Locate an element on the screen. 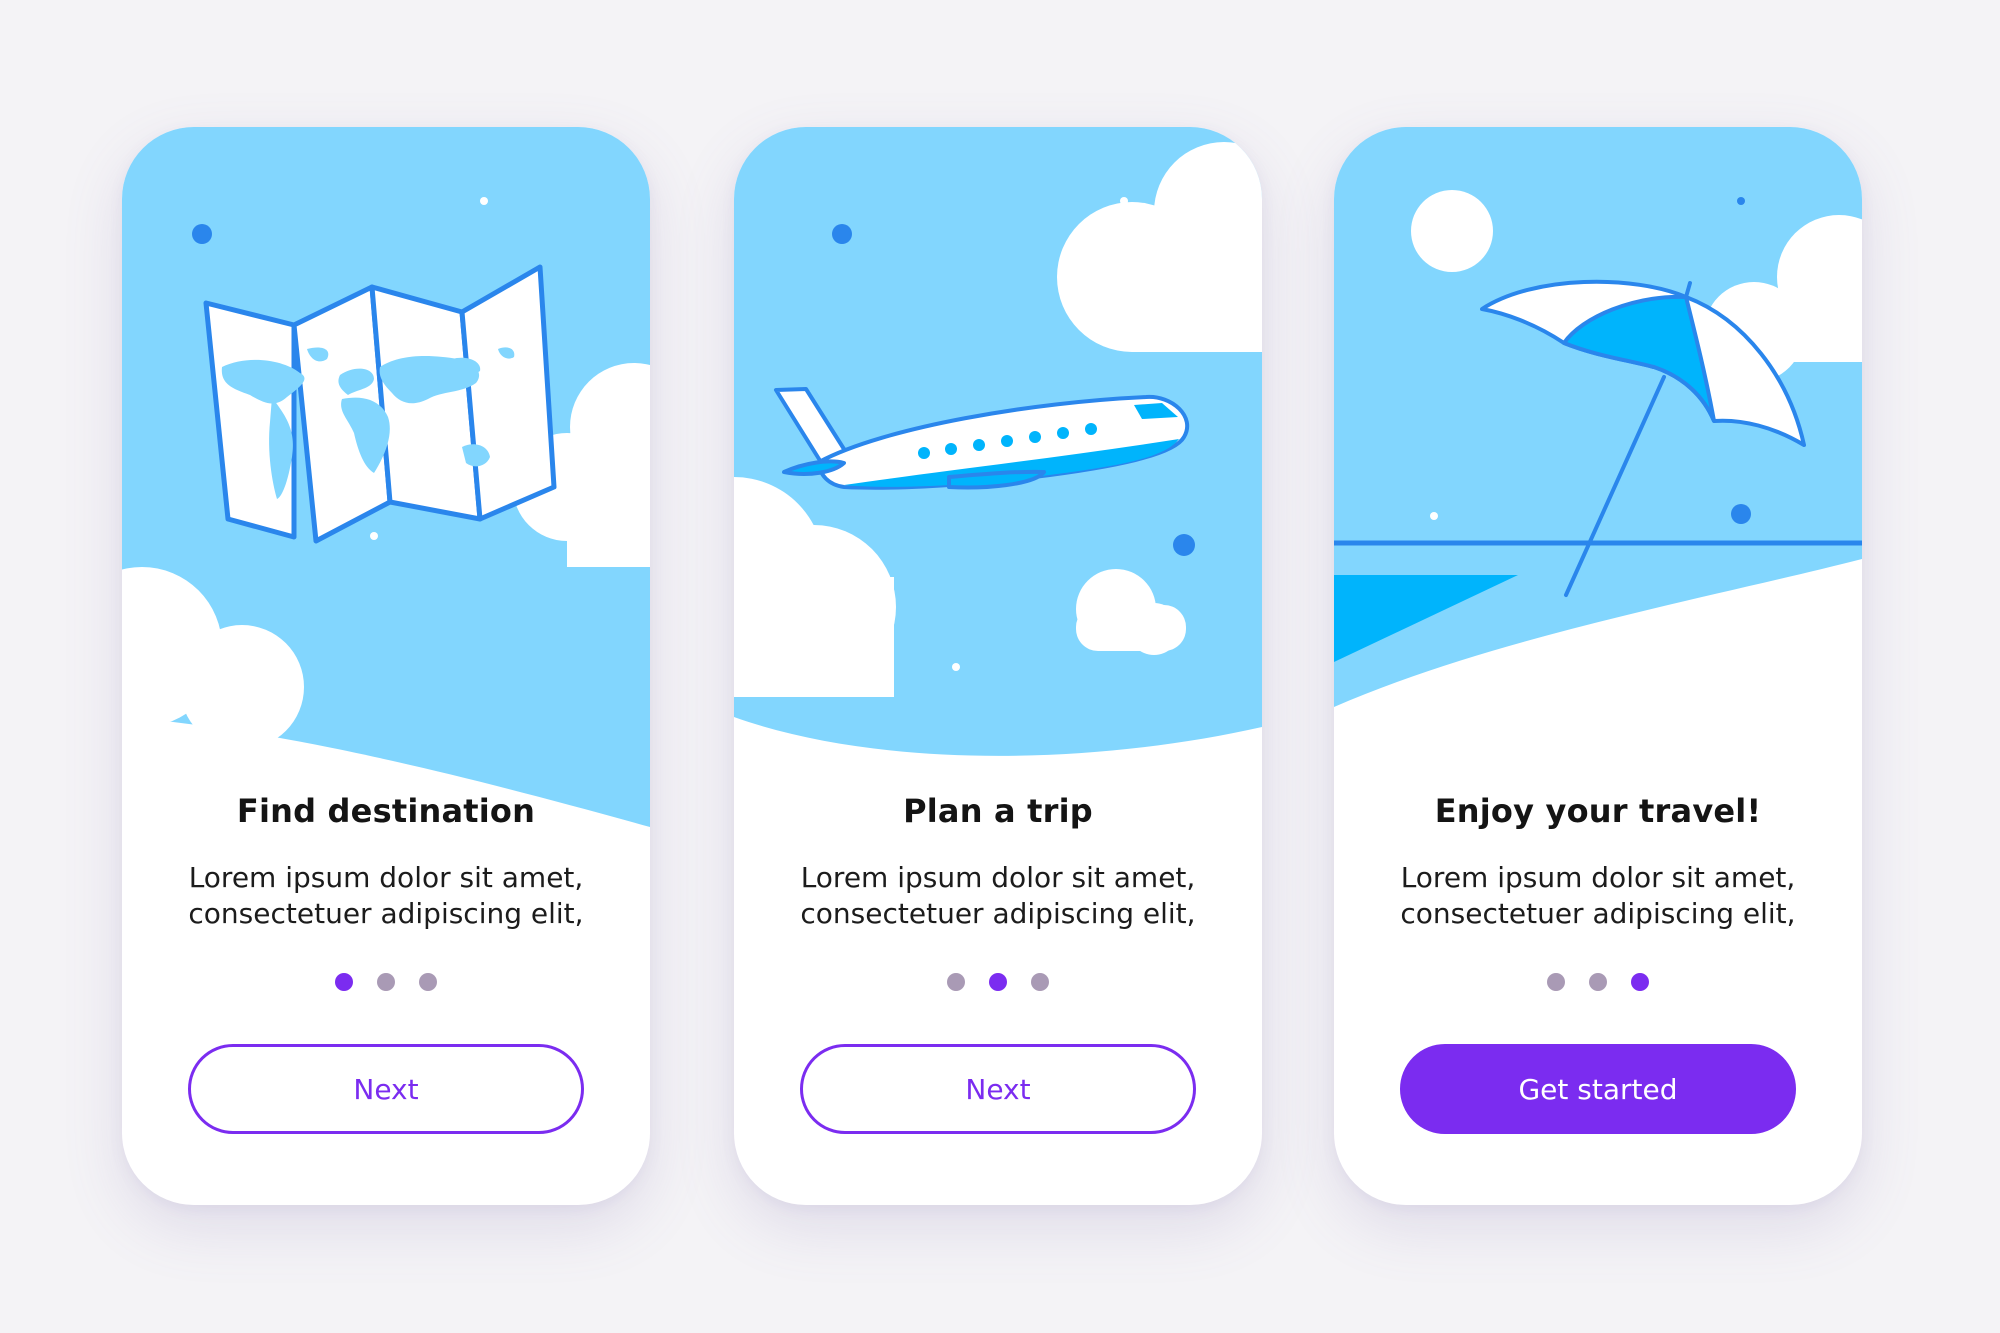  screen-title: Enjoy your travel! is located at coordinates (1598, 811).